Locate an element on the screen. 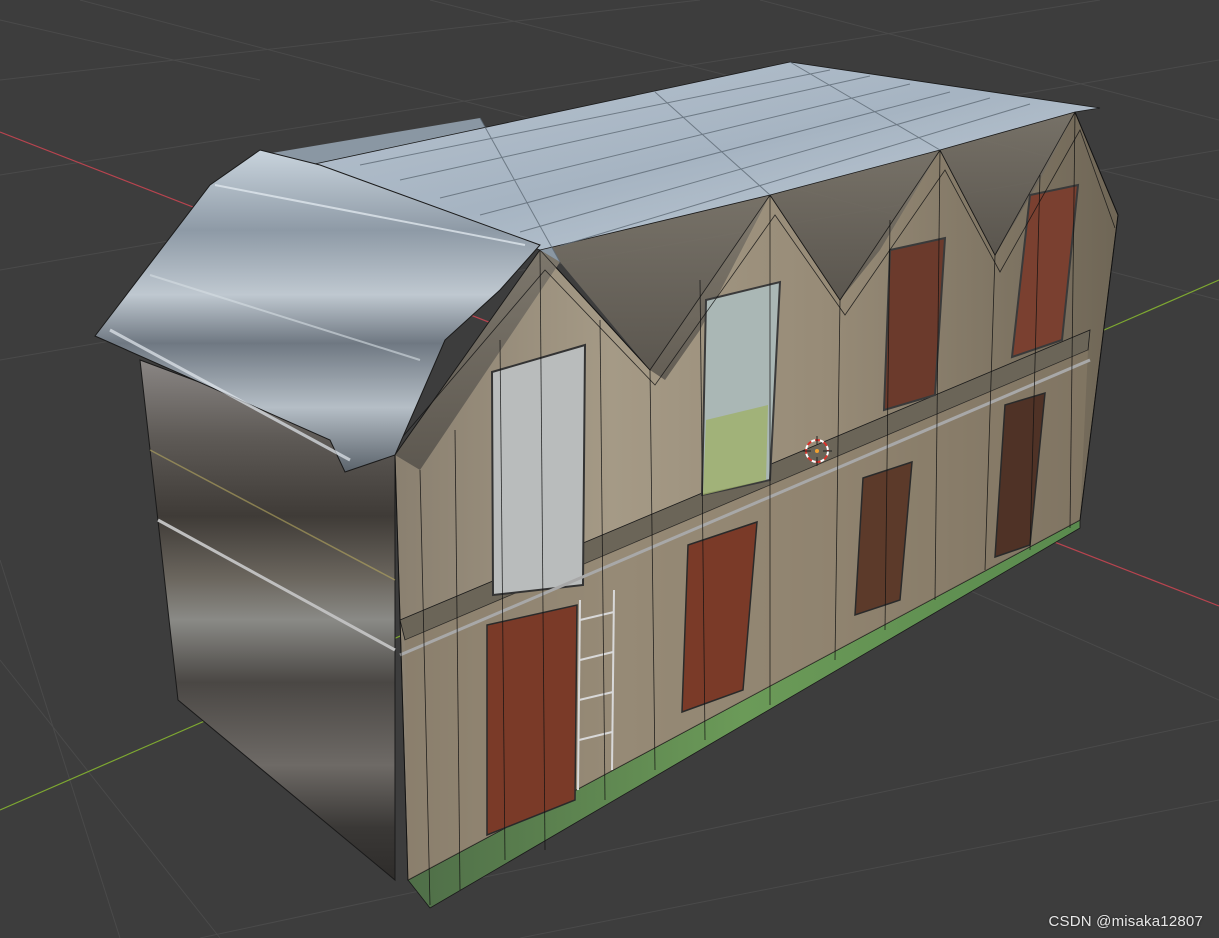 Image resolution: width=1219 pixels, height=938 pixels. watermark-text: CSDN @misaka12807 is located at coordinates (1125, 921).